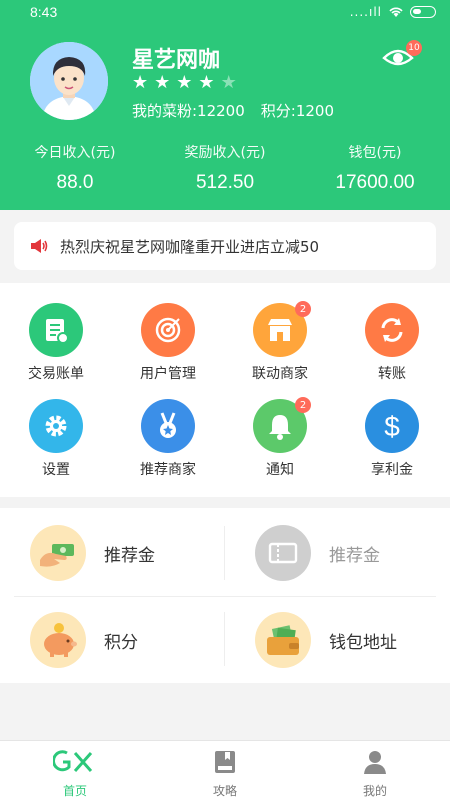  What do you see at coordinates (72, 761) in the screenshot?
I see `home-logo-icon` at bounding box center [72, 761].